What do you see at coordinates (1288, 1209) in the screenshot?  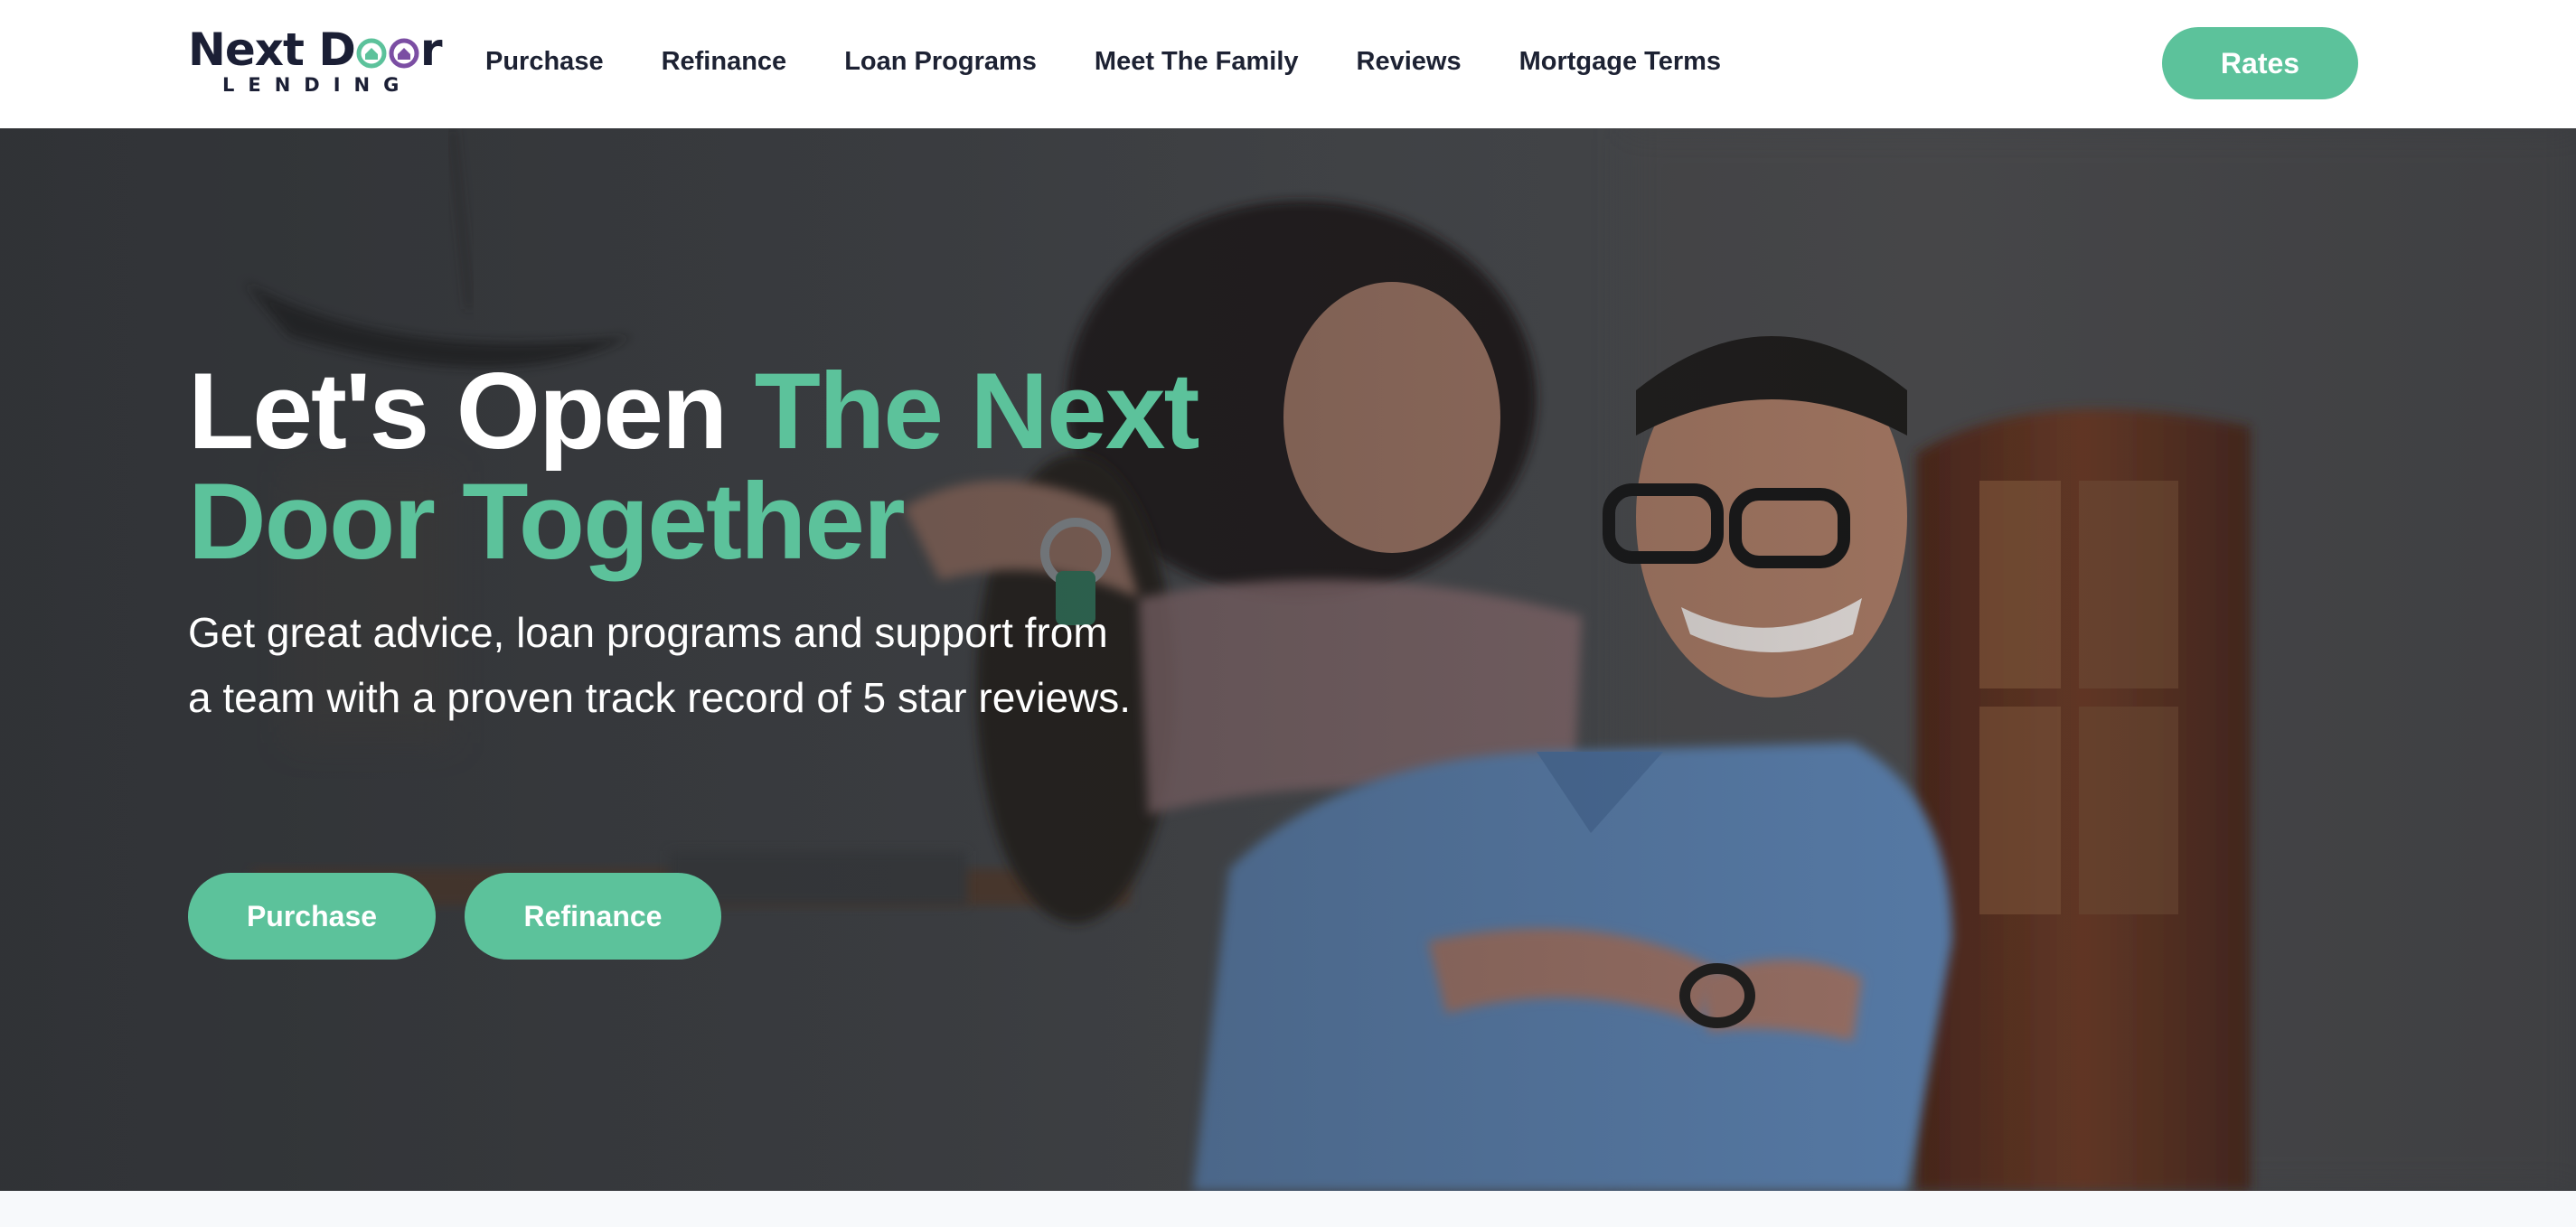 I see `below-hero-strip` at bounding box center [1288, 1209].